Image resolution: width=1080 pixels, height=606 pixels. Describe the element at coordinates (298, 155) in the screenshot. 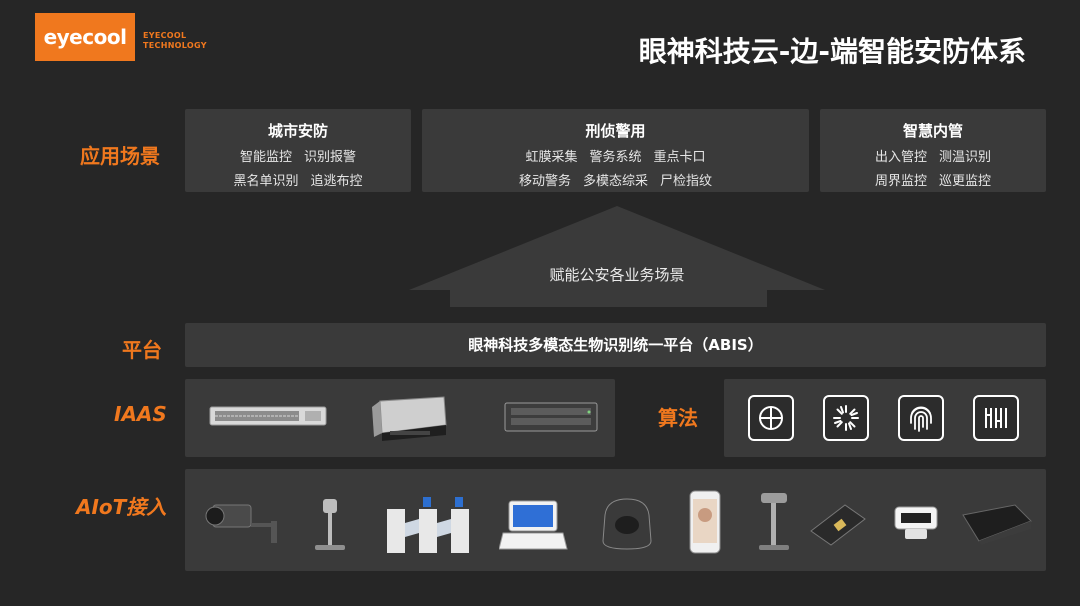

I see `scenario-line: 智能监控 识别报警` at that location.